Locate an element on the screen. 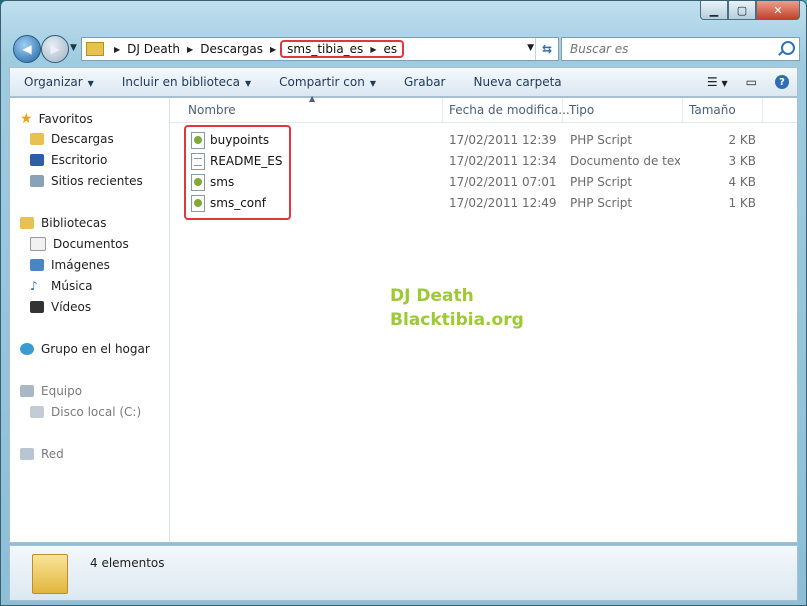 Image resolution: width=807 pixels, height=606 pixels. homegroup-icon is located at coordinates (27, 349).